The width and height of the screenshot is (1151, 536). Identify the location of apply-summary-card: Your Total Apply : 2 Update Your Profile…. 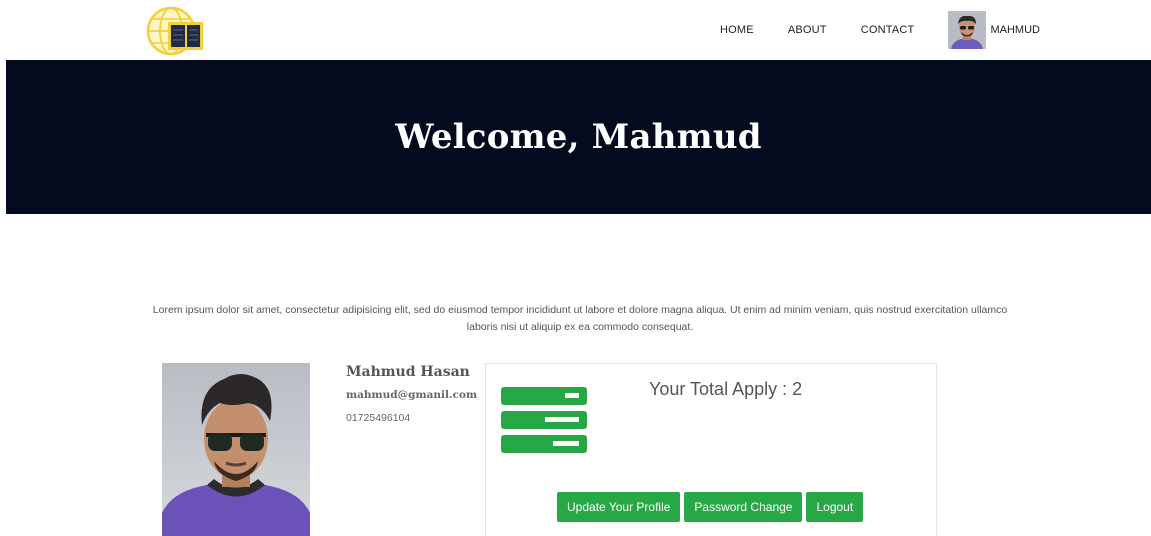
(711, 449).